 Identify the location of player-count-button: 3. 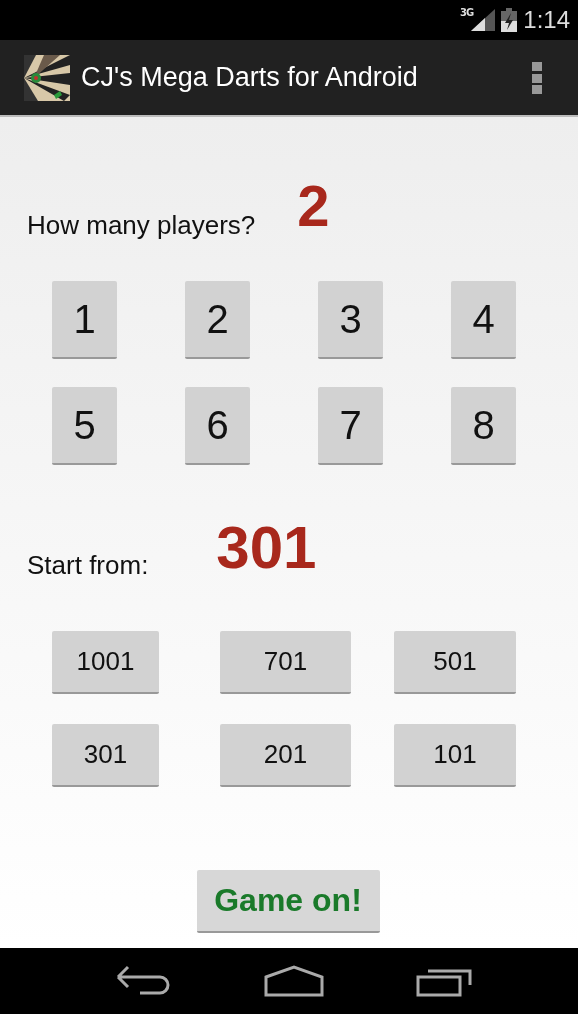
(350, 320).